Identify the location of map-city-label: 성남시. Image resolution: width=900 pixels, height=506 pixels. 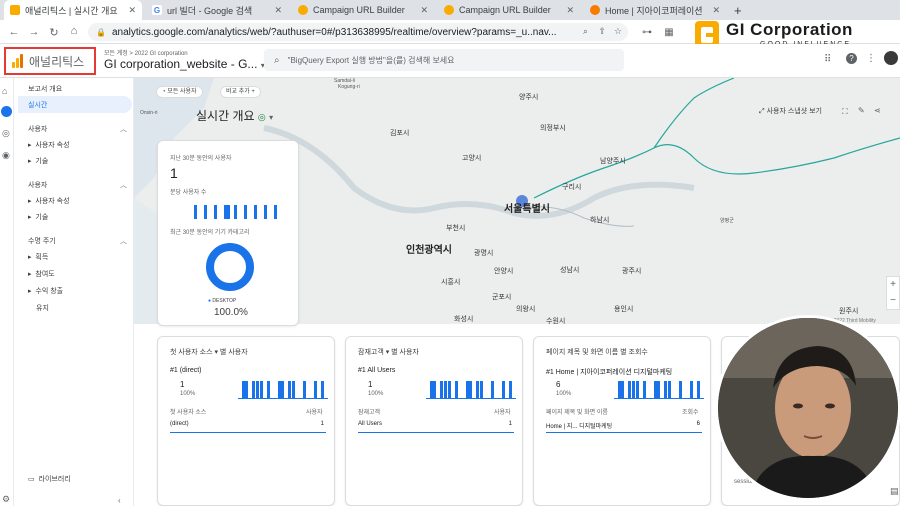
(570, 270).